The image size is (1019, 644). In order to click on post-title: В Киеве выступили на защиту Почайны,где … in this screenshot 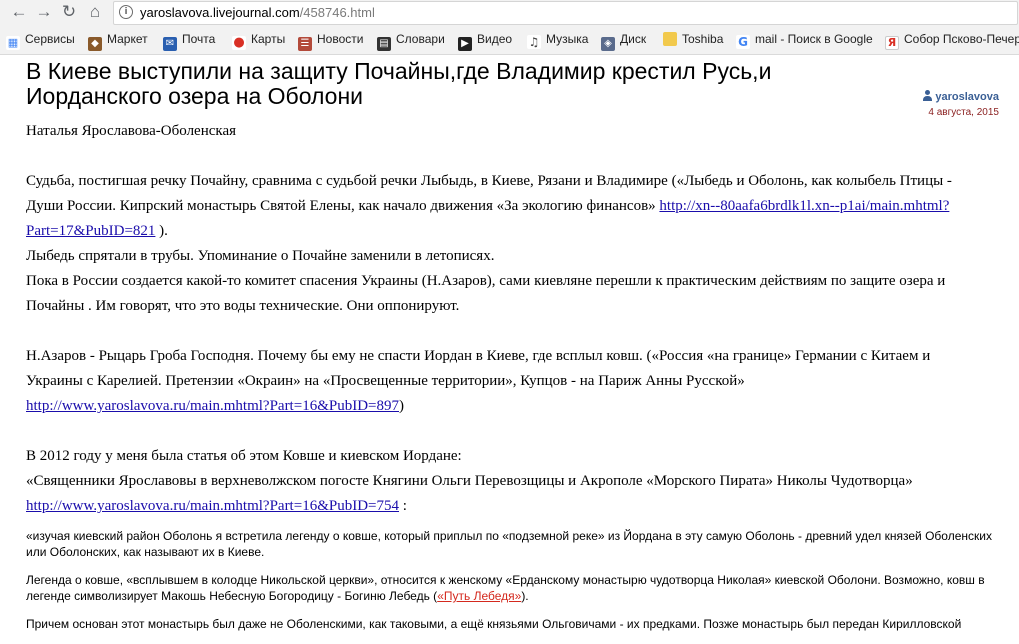, I will do `click(399, 83)`.